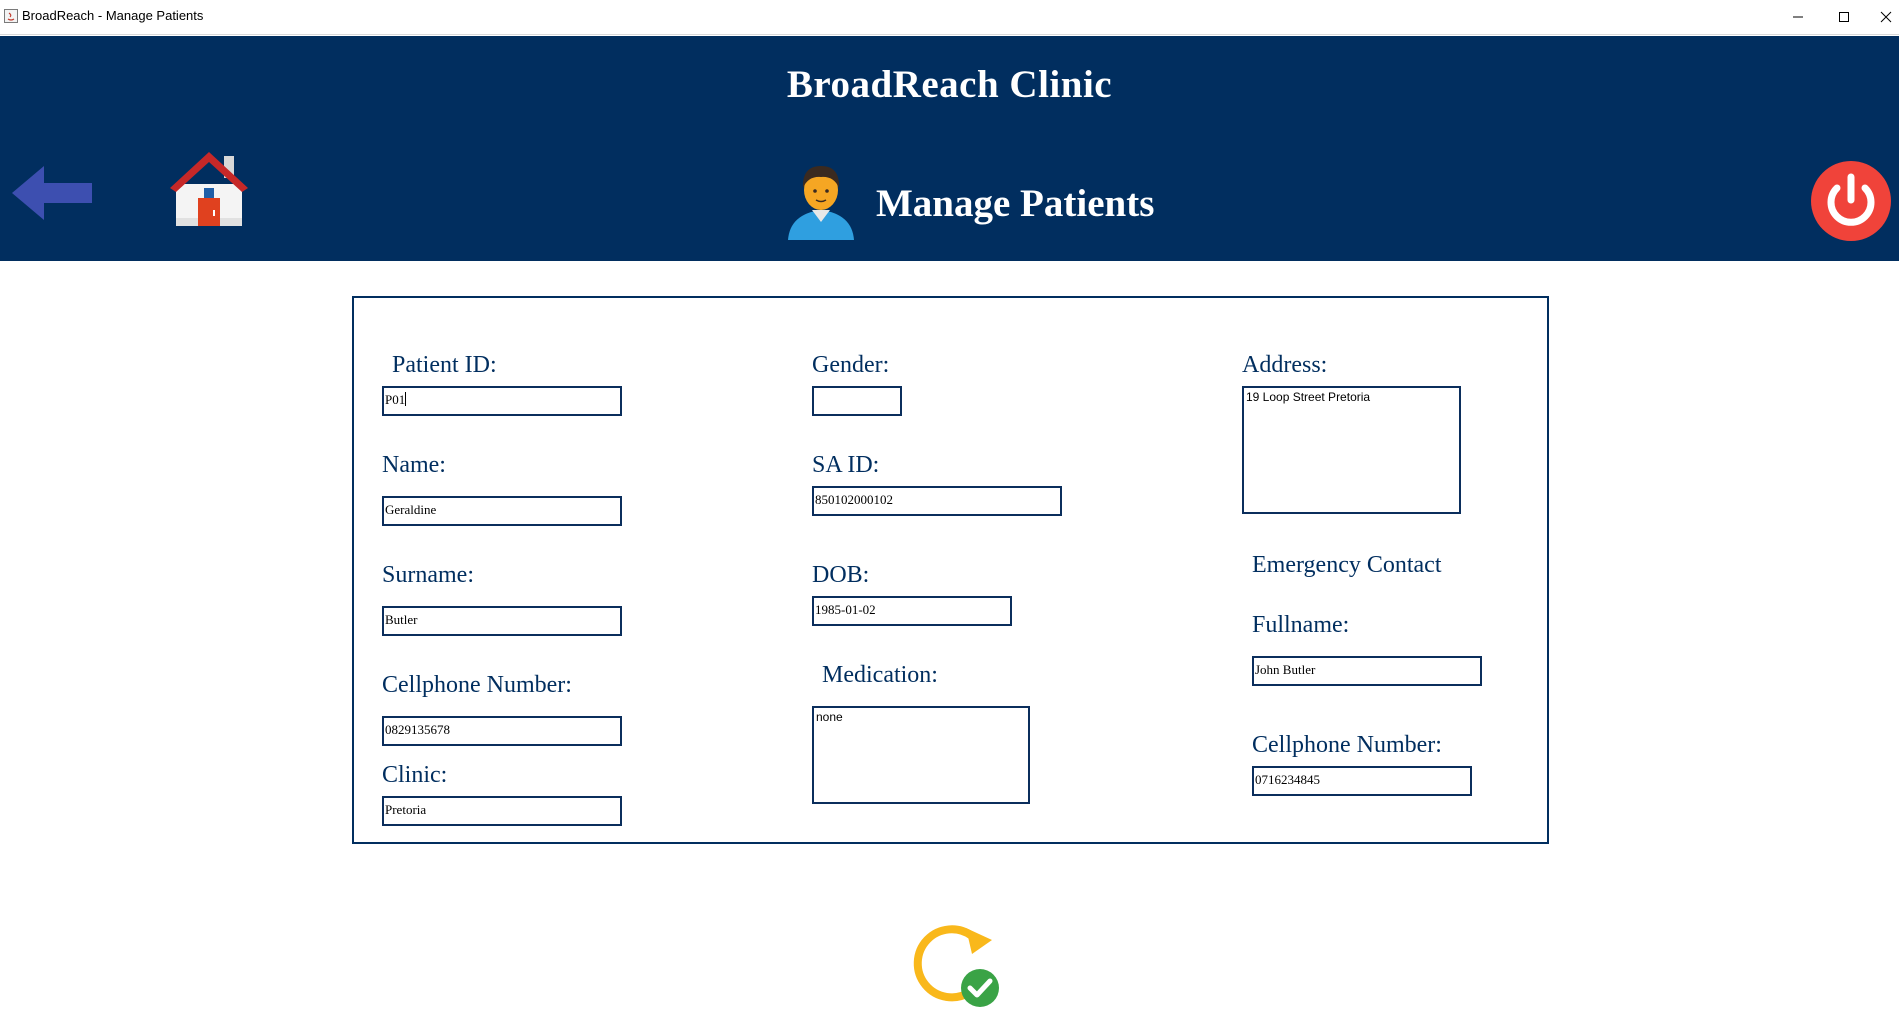 This screenshot has width=1899, height=1023. Describe the element at coordinates (949, 17) in the screenshot. I see `window-titlebar: BroadReach - Manage Patients` at that location.